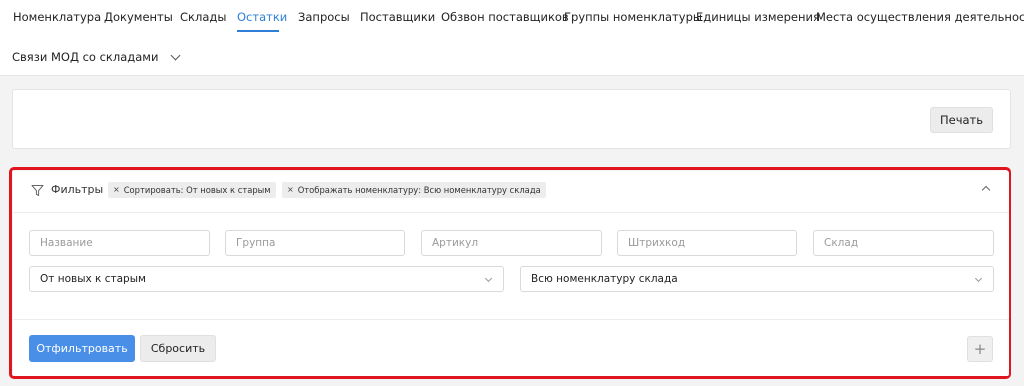 This screenshot has width=1024, height=386. I want to click on reset-filter-button: Сбросить, so click(178, 348).